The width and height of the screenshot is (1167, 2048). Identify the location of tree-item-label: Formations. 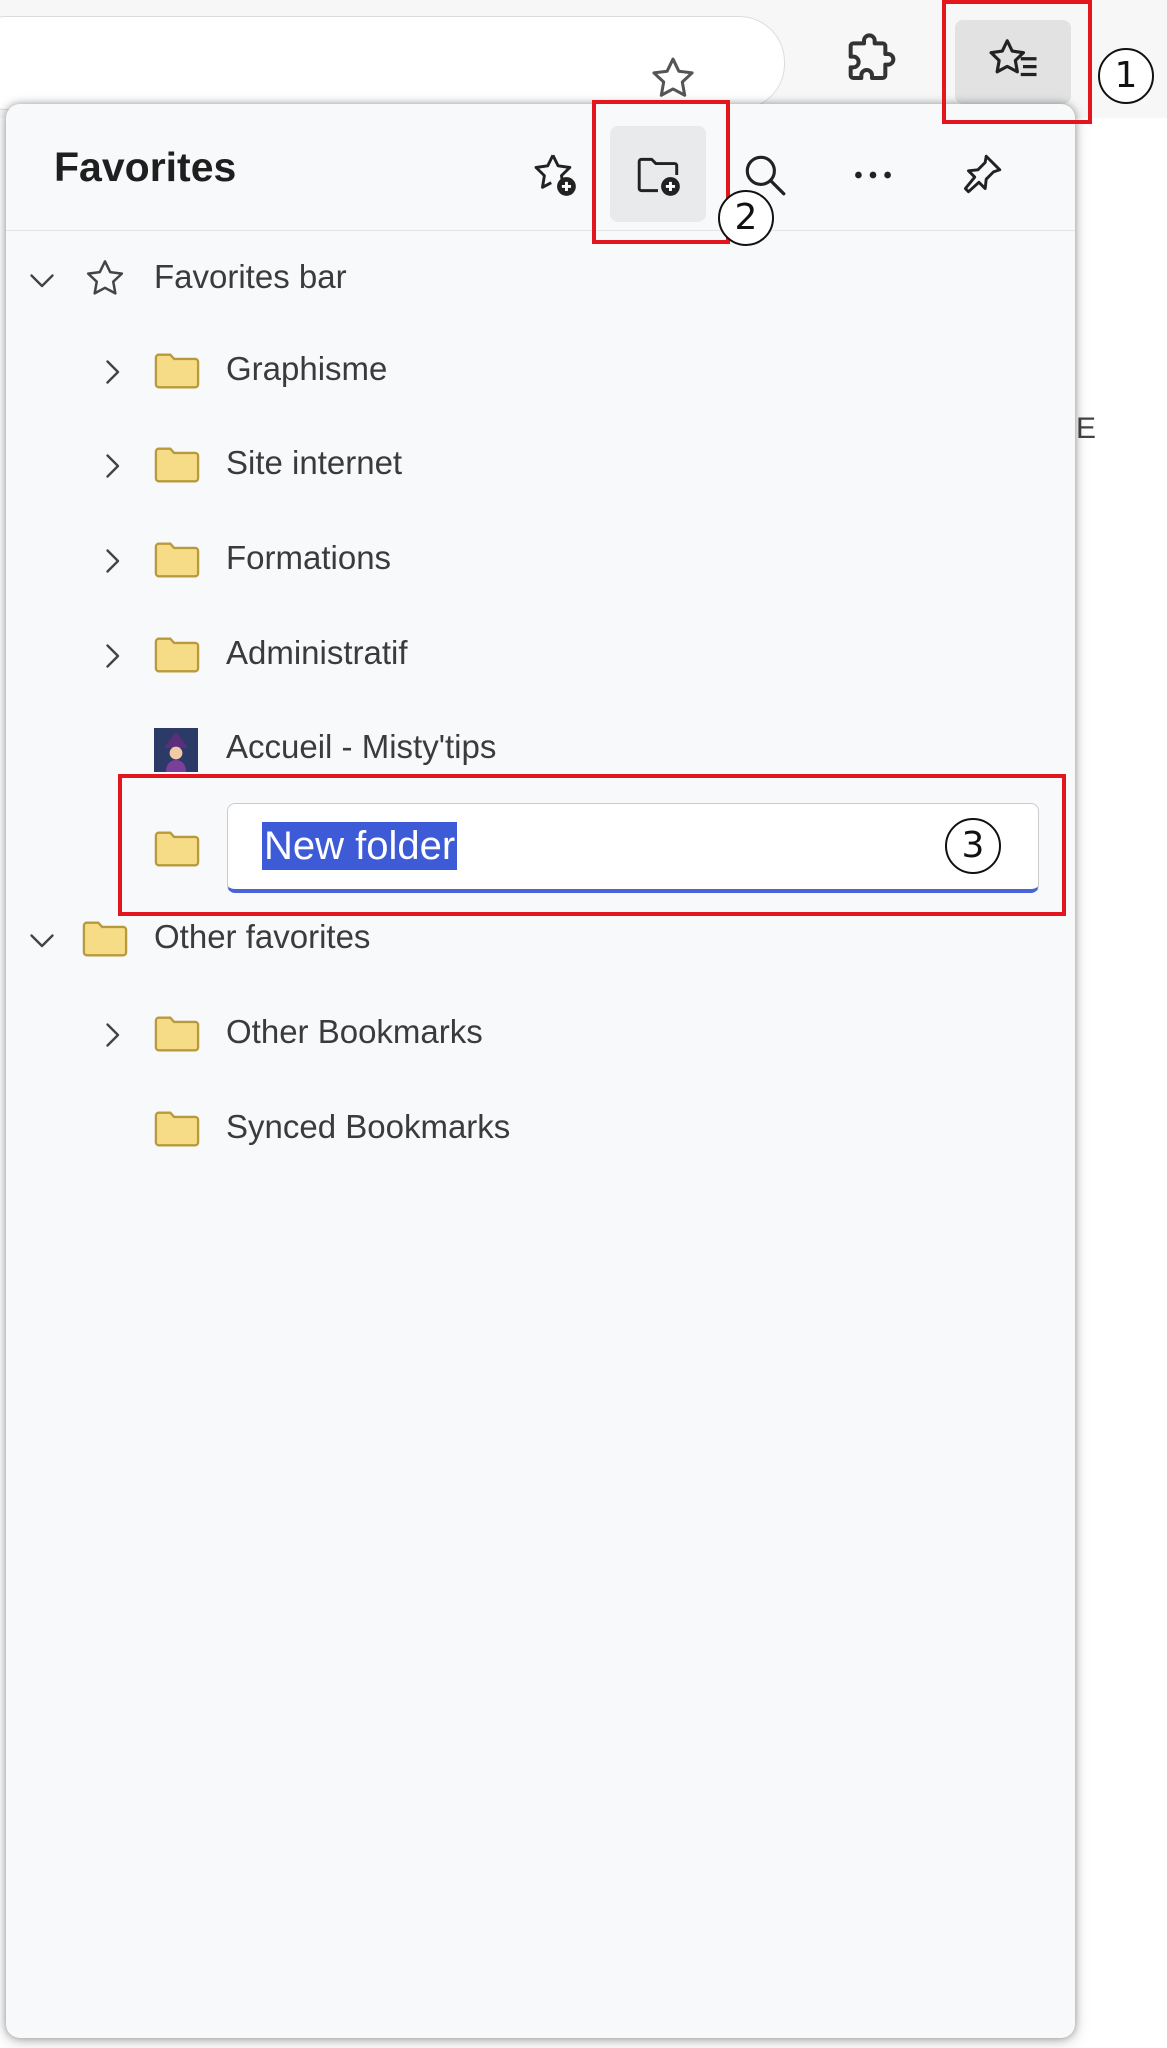
(309, 557).